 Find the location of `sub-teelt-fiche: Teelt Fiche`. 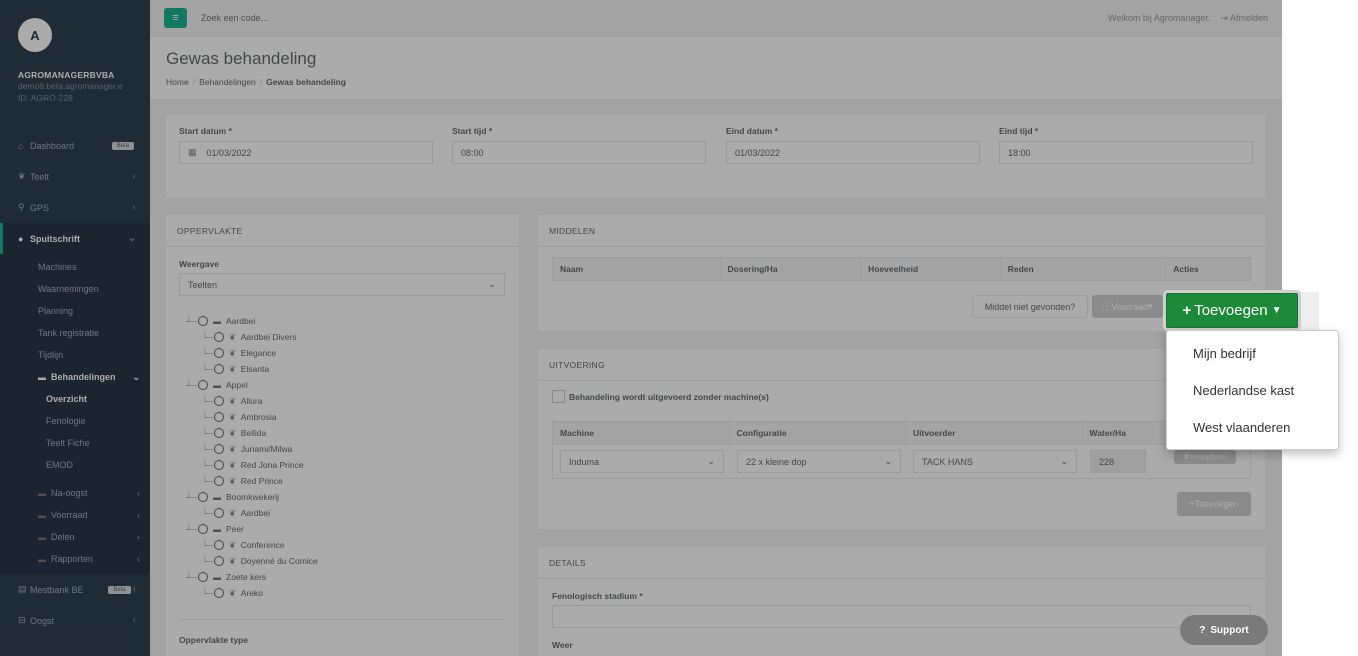

sub-teelt-fiche: Teelt Fiche is located at coordinates (75, 443).